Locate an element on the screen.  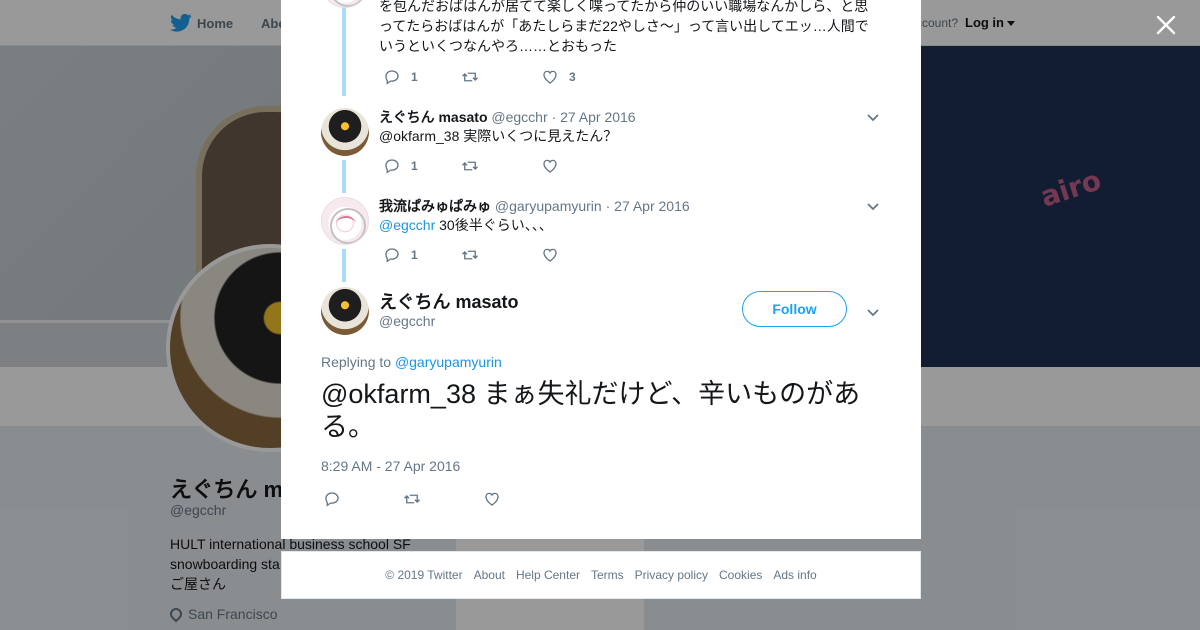
footer-copyright: © 2019 Twitter is located at coordinates (424, 575).